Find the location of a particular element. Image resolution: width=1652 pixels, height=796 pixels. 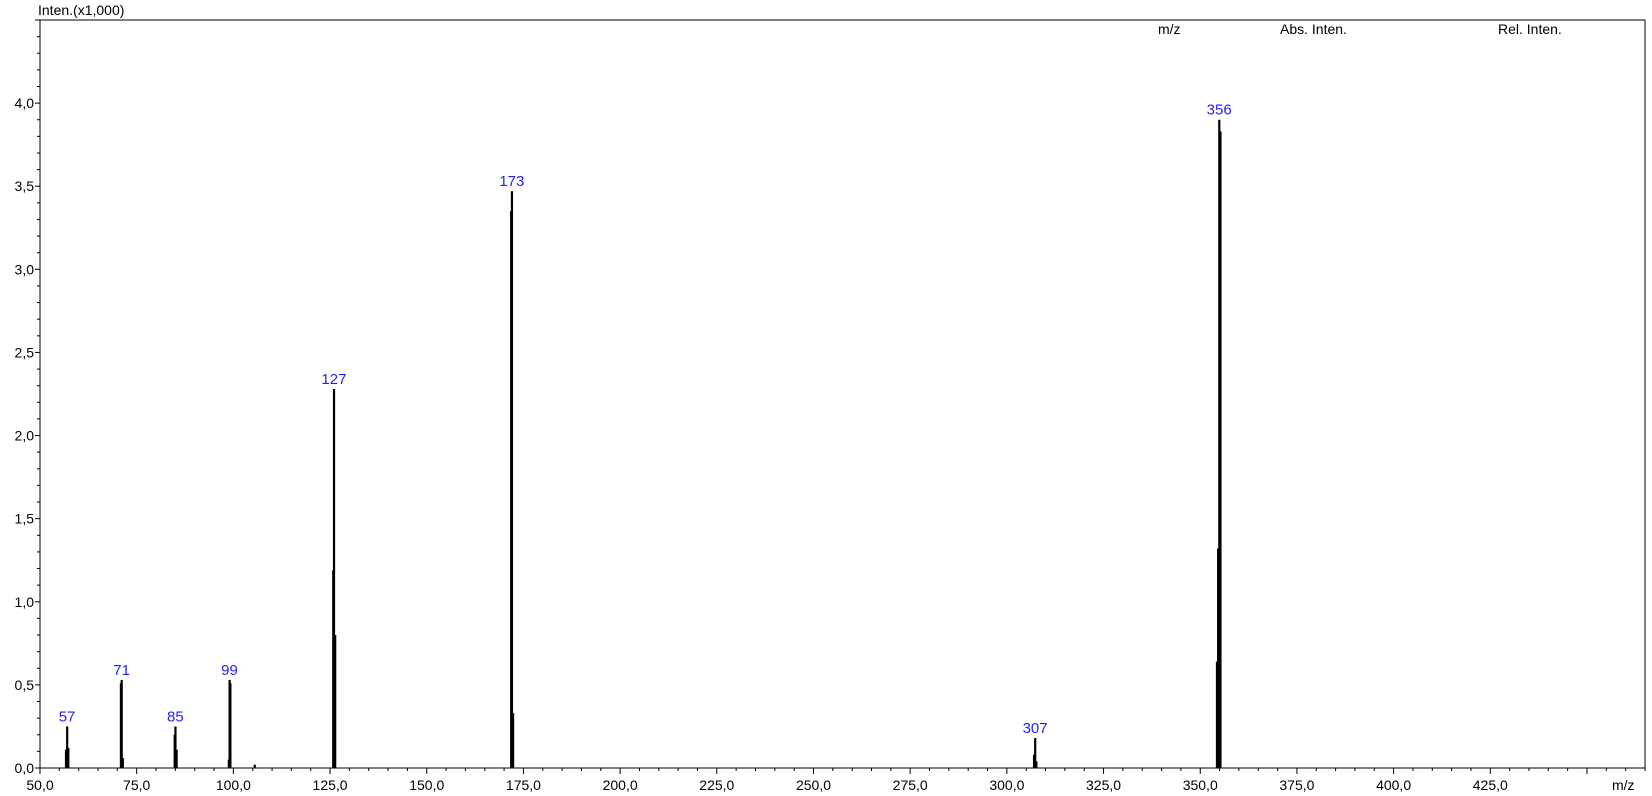

x-tick-label: 150,0 is located at coordinates (426, 785).